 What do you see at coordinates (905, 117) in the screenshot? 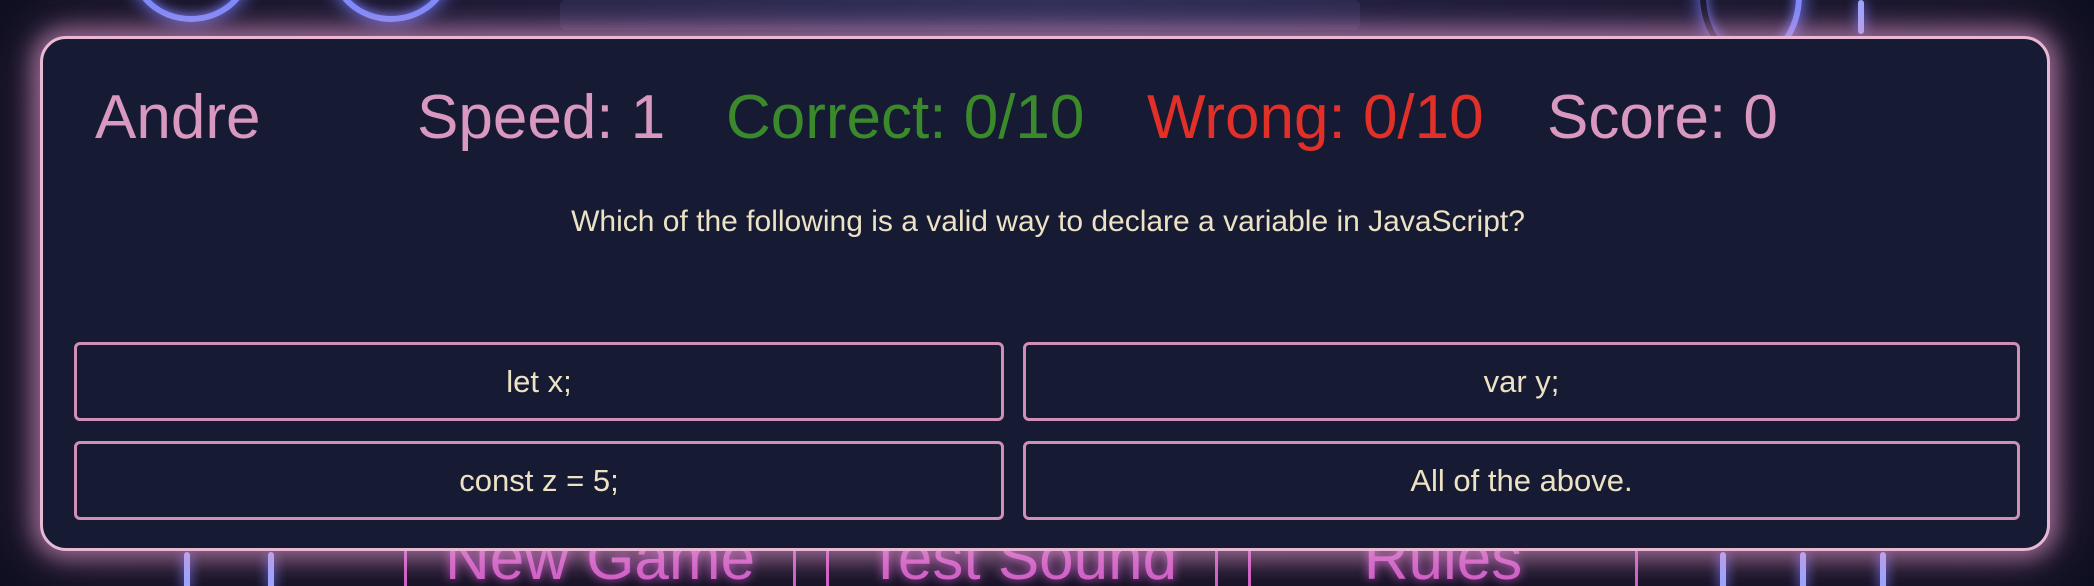
I see `correct-counter: Correct: 0/10` at bounding box center [905, 117].